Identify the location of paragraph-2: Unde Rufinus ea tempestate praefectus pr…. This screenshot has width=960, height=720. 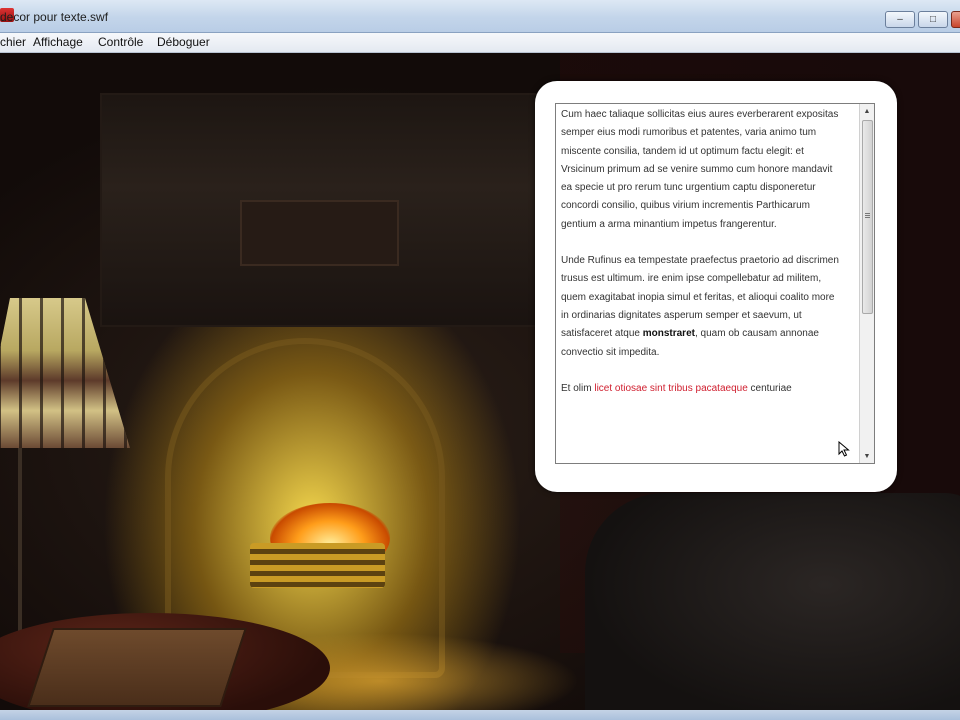
(702, 307).